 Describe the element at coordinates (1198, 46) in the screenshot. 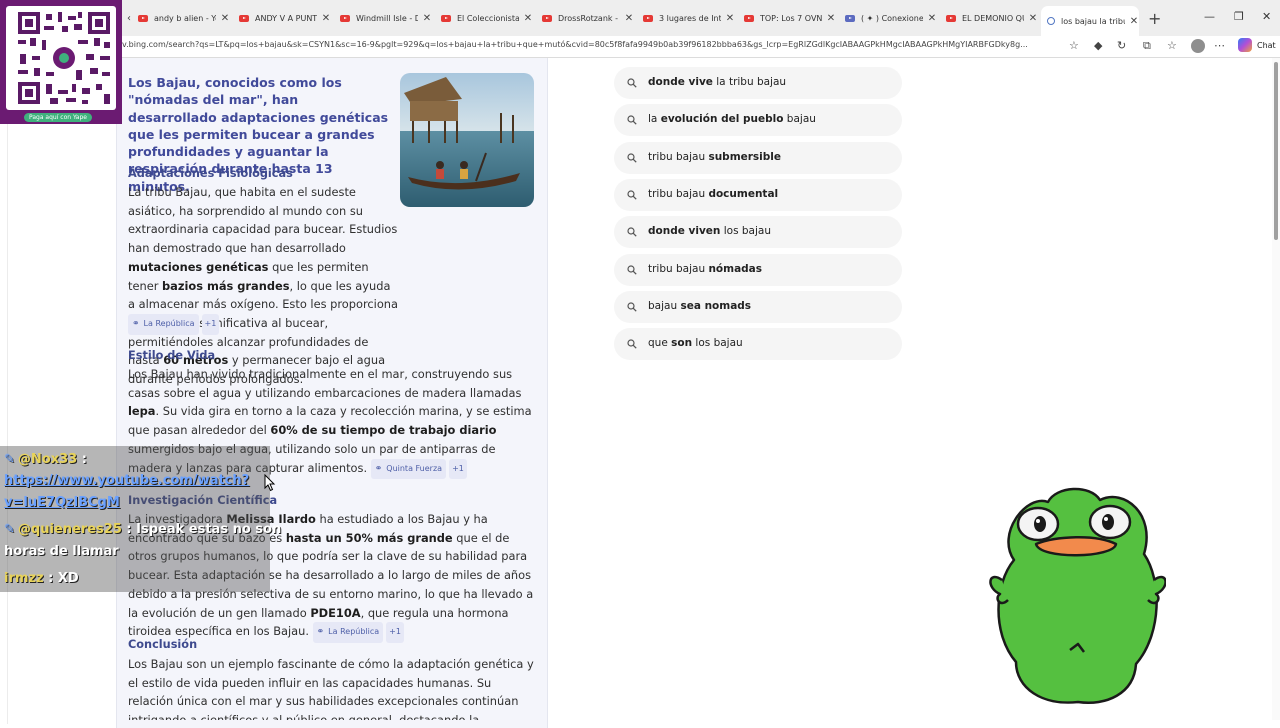

I see `profile-avatar` at that location.